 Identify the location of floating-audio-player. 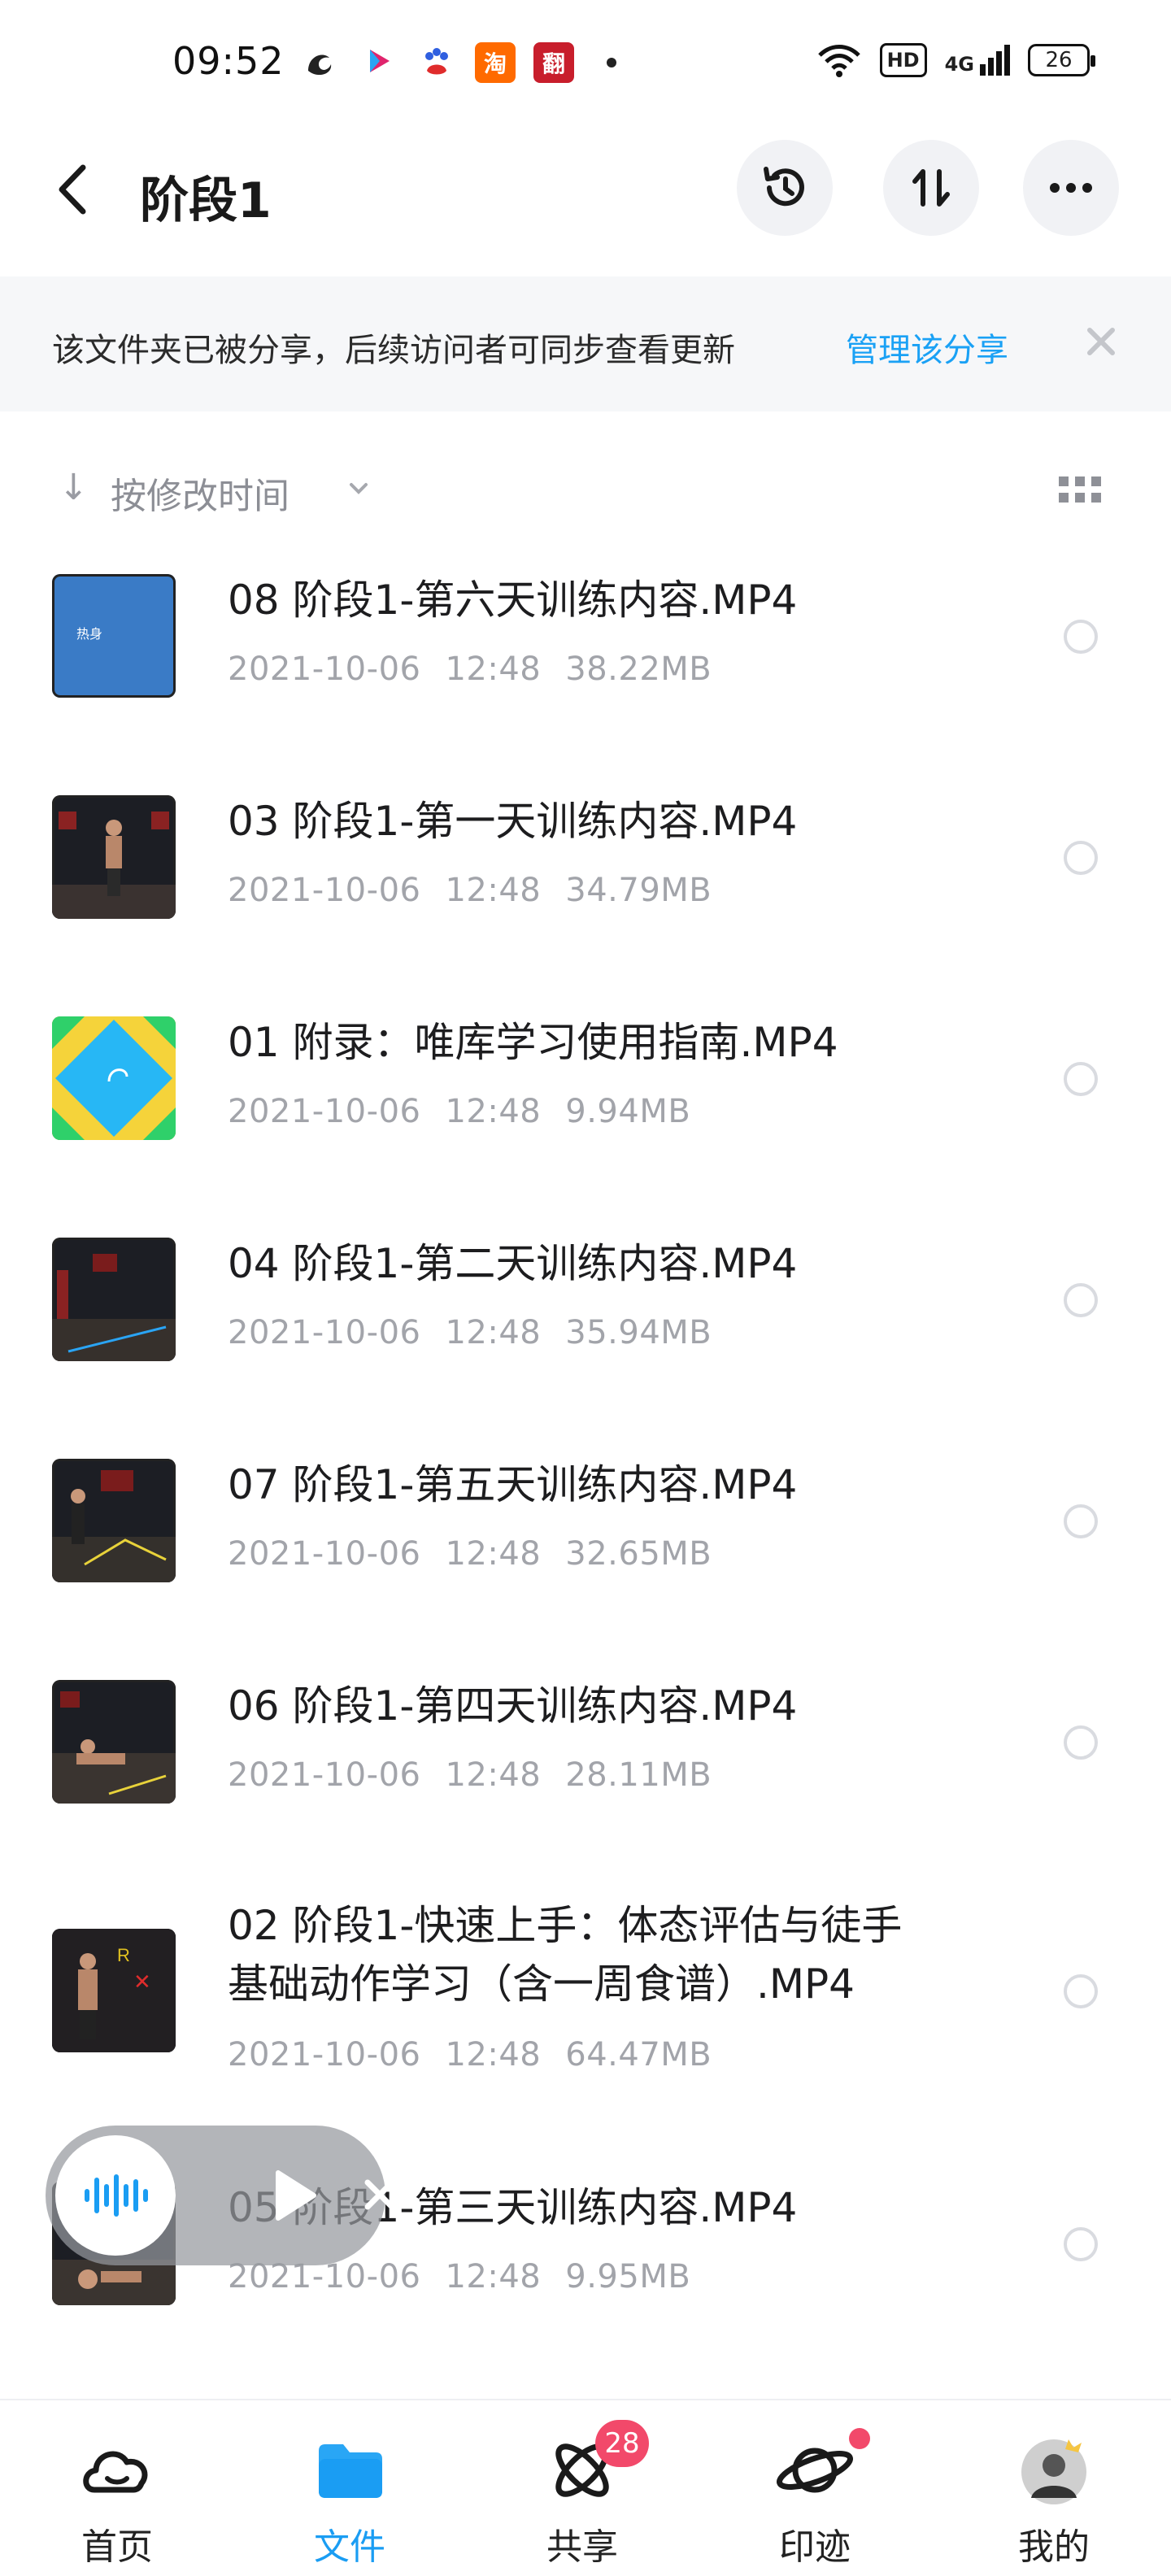
(221, 2196).